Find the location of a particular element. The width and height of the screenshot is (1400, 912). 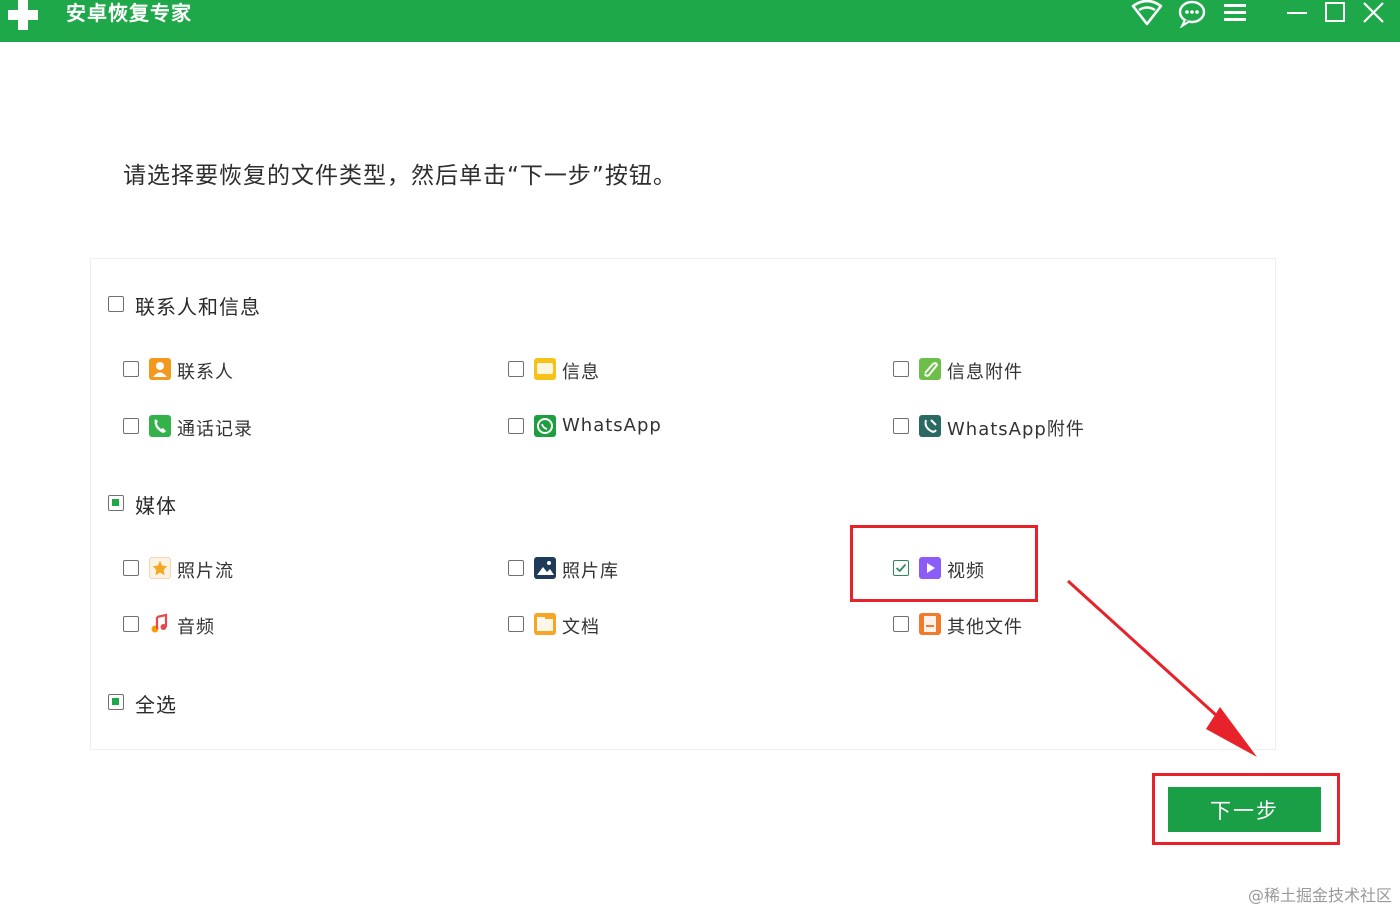

title-bar: 安卓恢复专家 is located at coordinates (700, 21).